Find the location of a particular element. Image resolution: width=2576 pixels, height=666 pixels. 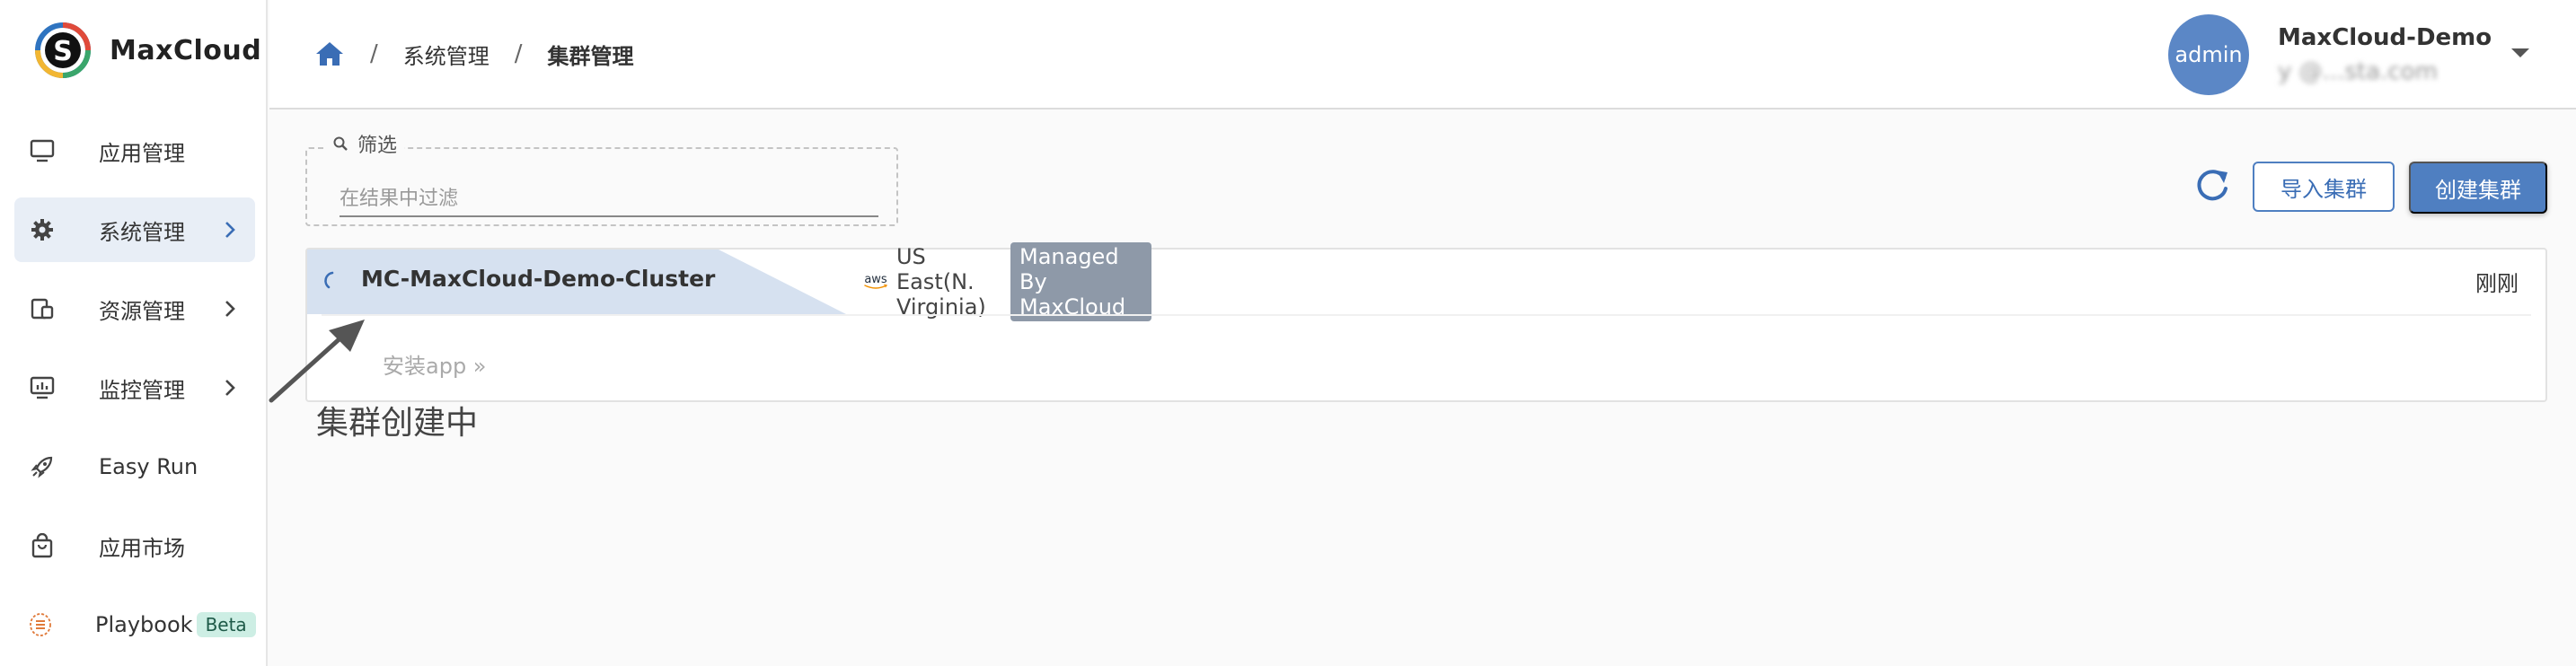

sidebar-item-monitoring: 监控管理 is located at coordinates (134, 388).